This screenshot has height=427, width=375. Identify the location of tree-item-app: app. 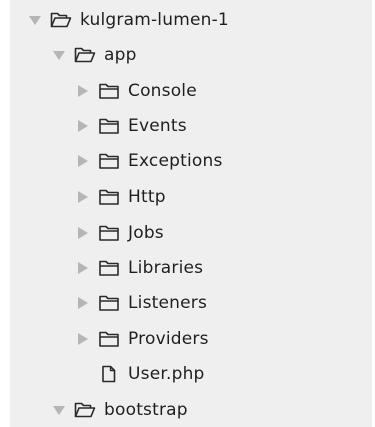
(94, 55).